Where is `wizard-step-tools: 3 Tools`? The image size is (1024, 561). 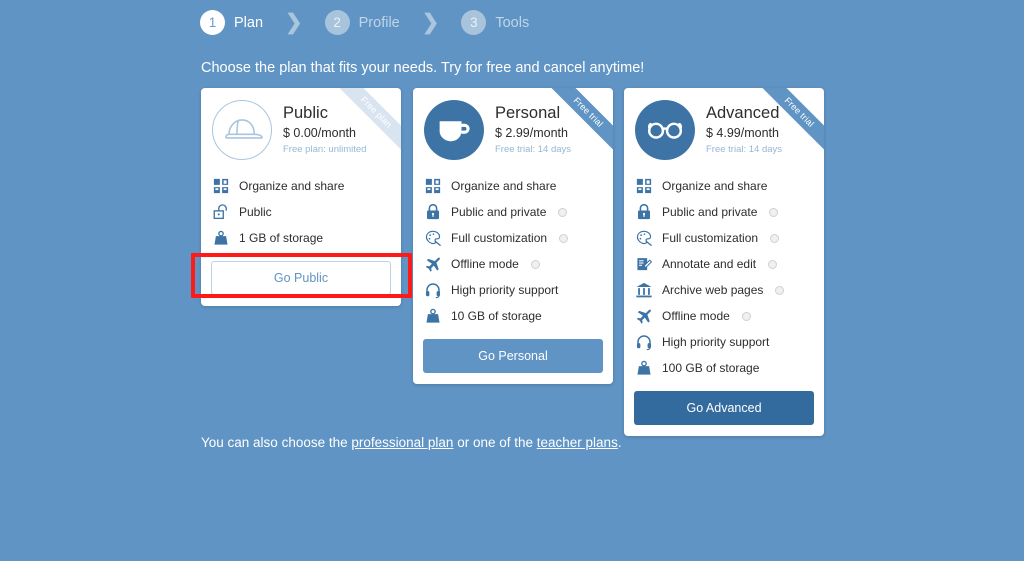 wizard-step-tools: 3 Tools is located at coordinates (495, 22).